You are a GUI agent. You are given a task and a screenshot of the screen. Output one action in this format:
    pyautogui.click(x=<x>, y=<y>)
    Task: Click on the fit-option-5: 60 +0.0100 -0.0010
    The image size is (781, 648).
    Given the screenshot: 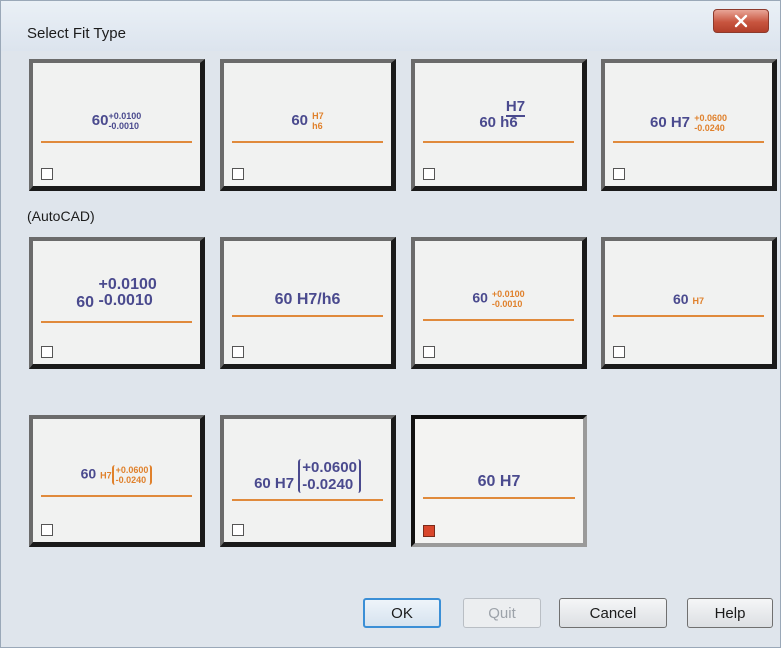 What is the action you would take?
    pyautogui.click(x=117, y=303)
    